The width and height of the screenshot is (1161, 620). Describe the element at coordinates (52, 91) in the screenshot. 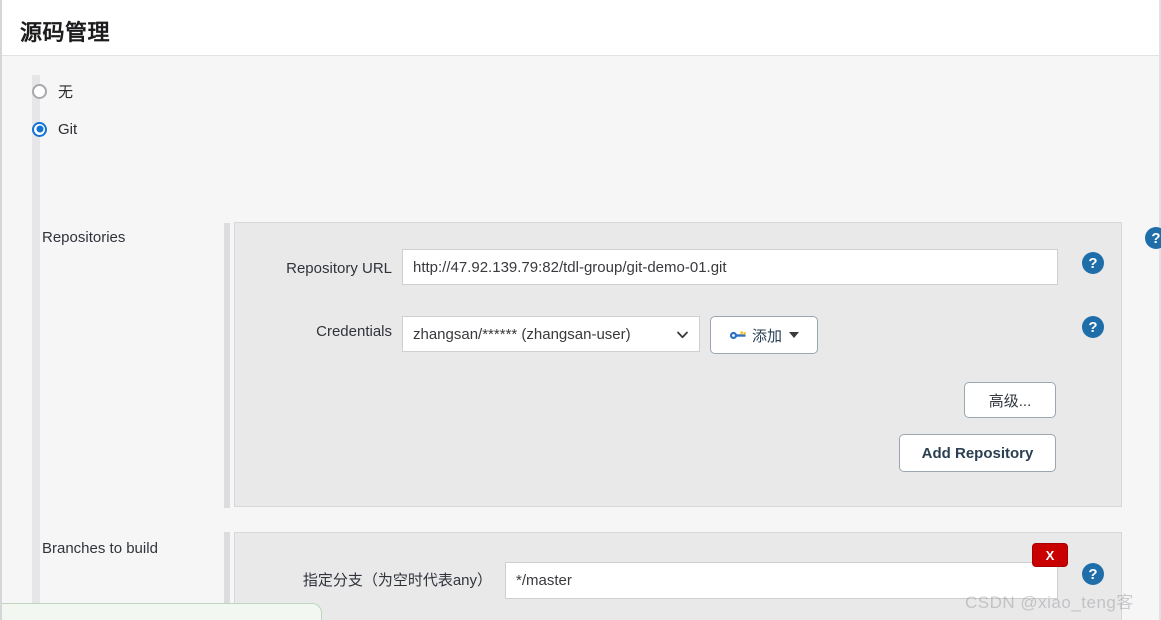

I see `radio-option-none: 无` at that location.